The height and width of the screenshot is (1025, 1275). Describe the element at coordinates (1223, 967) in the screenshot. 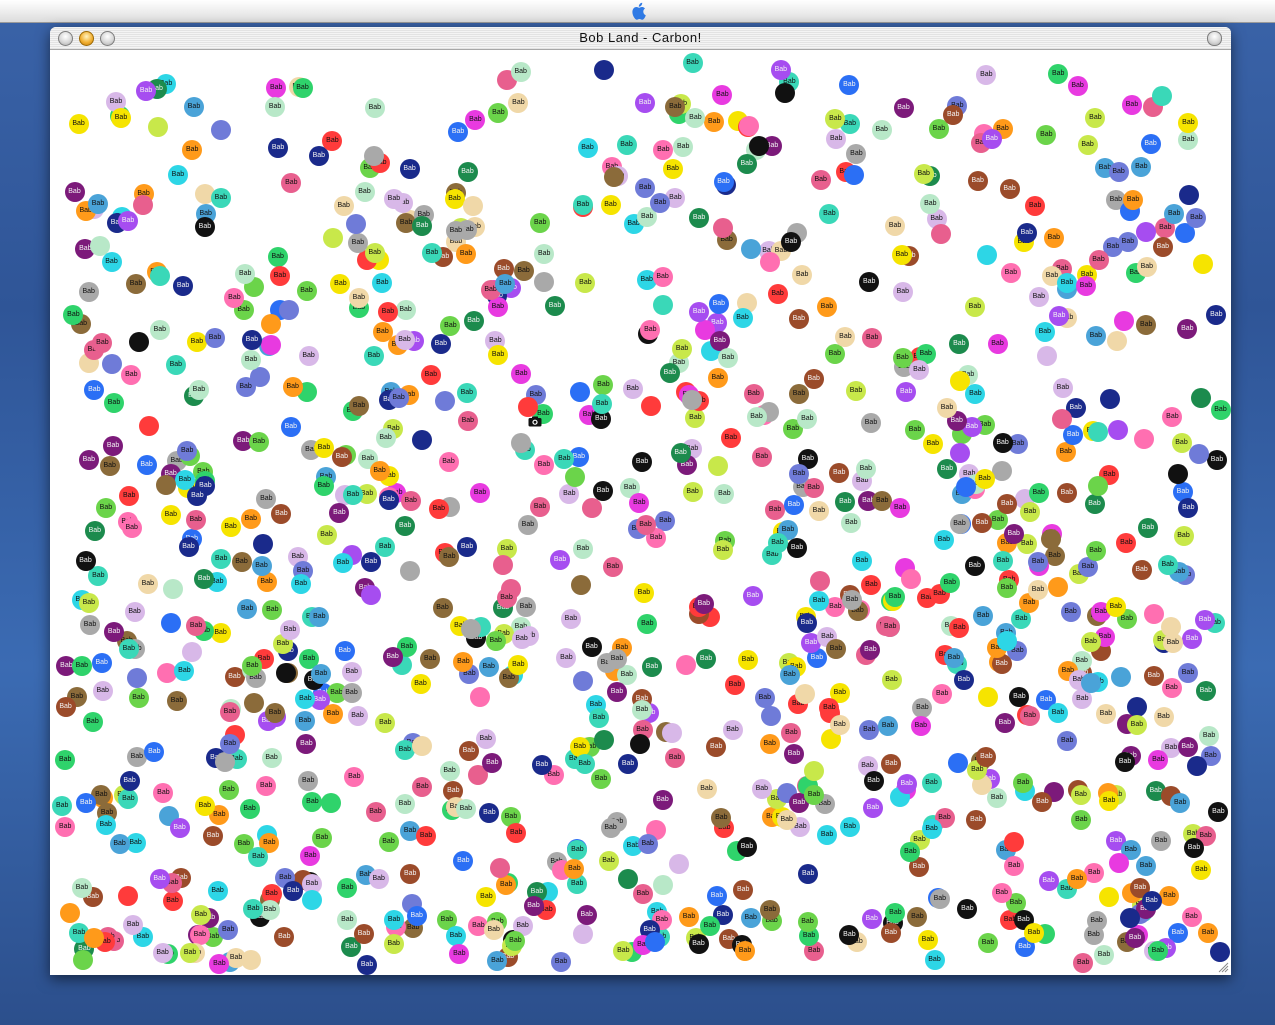

I see `resize-grip-icon` at that location.